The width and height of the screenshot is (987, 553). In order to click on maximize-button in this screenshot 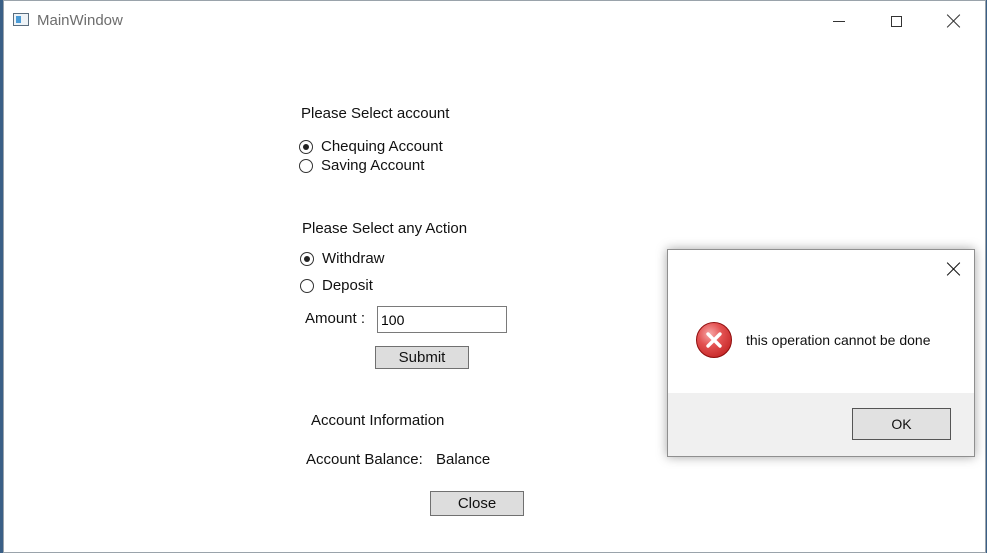, I will do `click(896, 21)`.